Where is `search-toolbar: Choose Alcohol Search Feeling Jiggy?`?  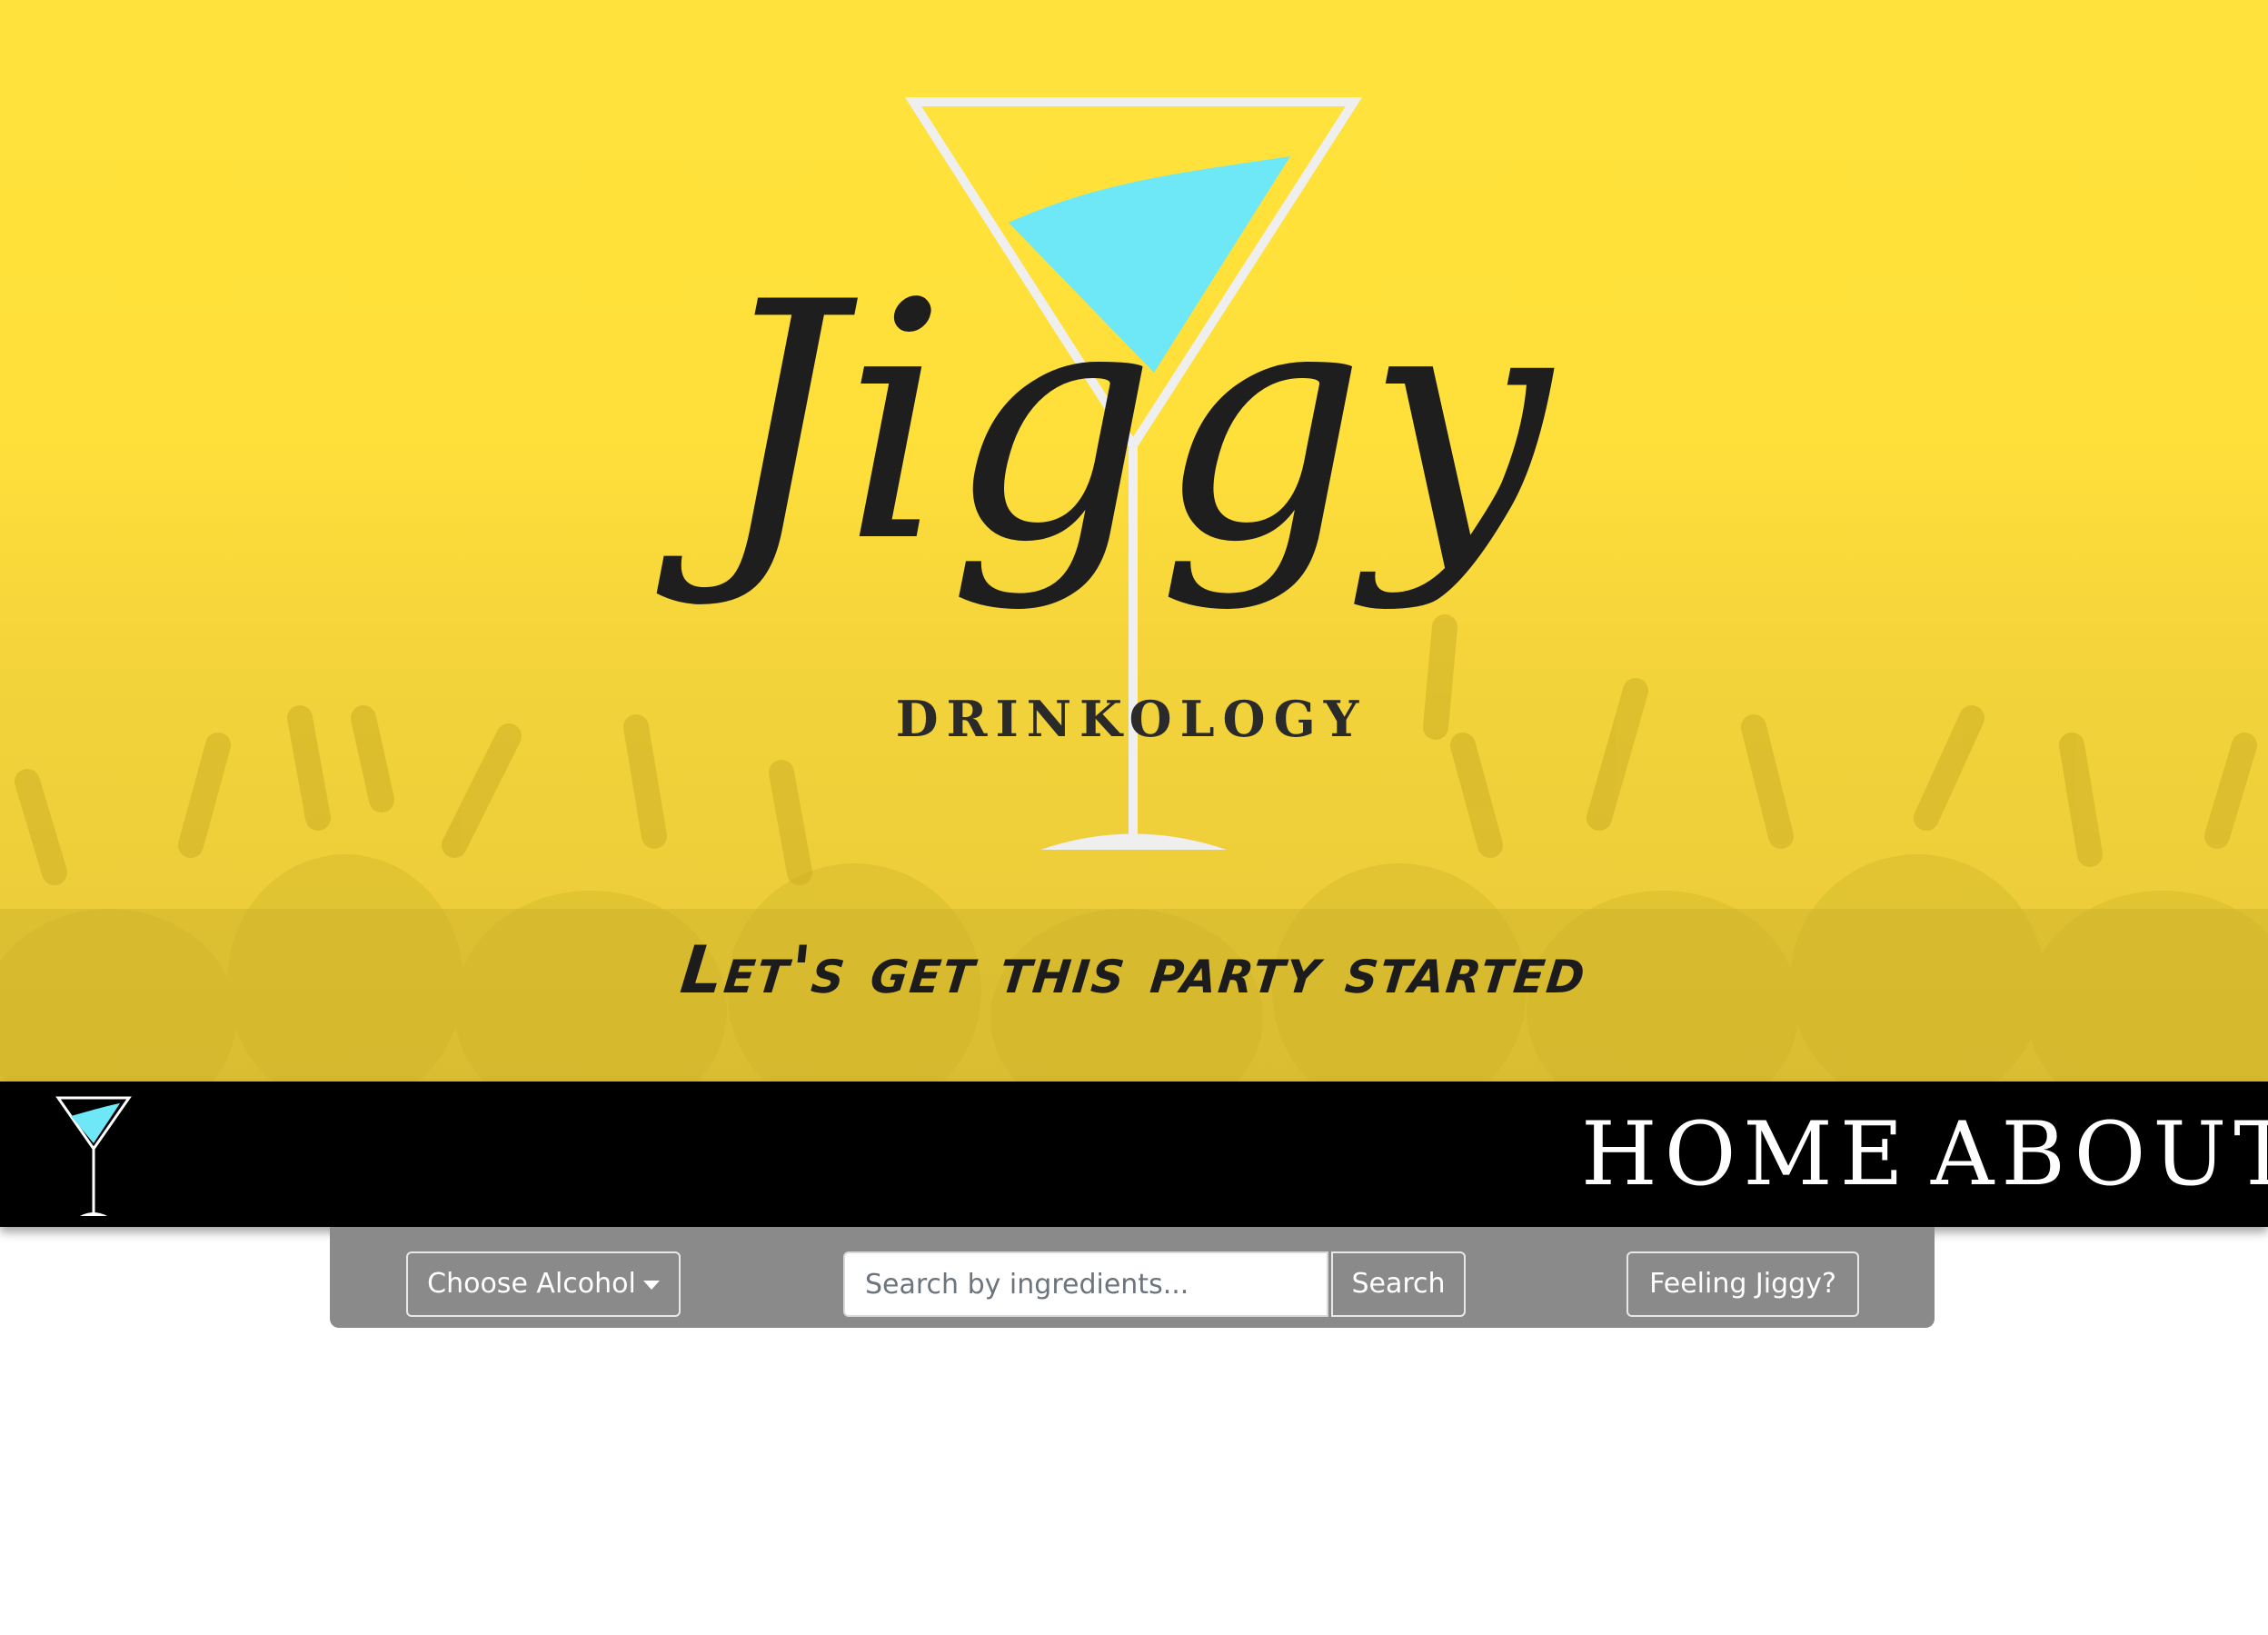 search-toolbar: Choose Alcohol Search Feeling Jiggy? is located at coordinates (1132, 1277).